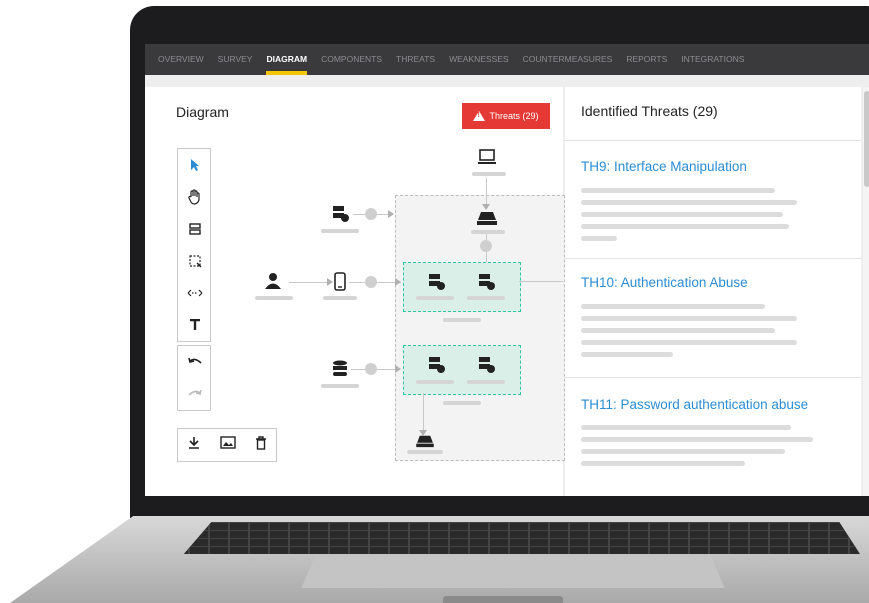 The width and height of the screenshot is (869, 603). Describe the element at coordinates (646, 59) in the screenshot. I see `tab-reports: REPORTS` at that location.